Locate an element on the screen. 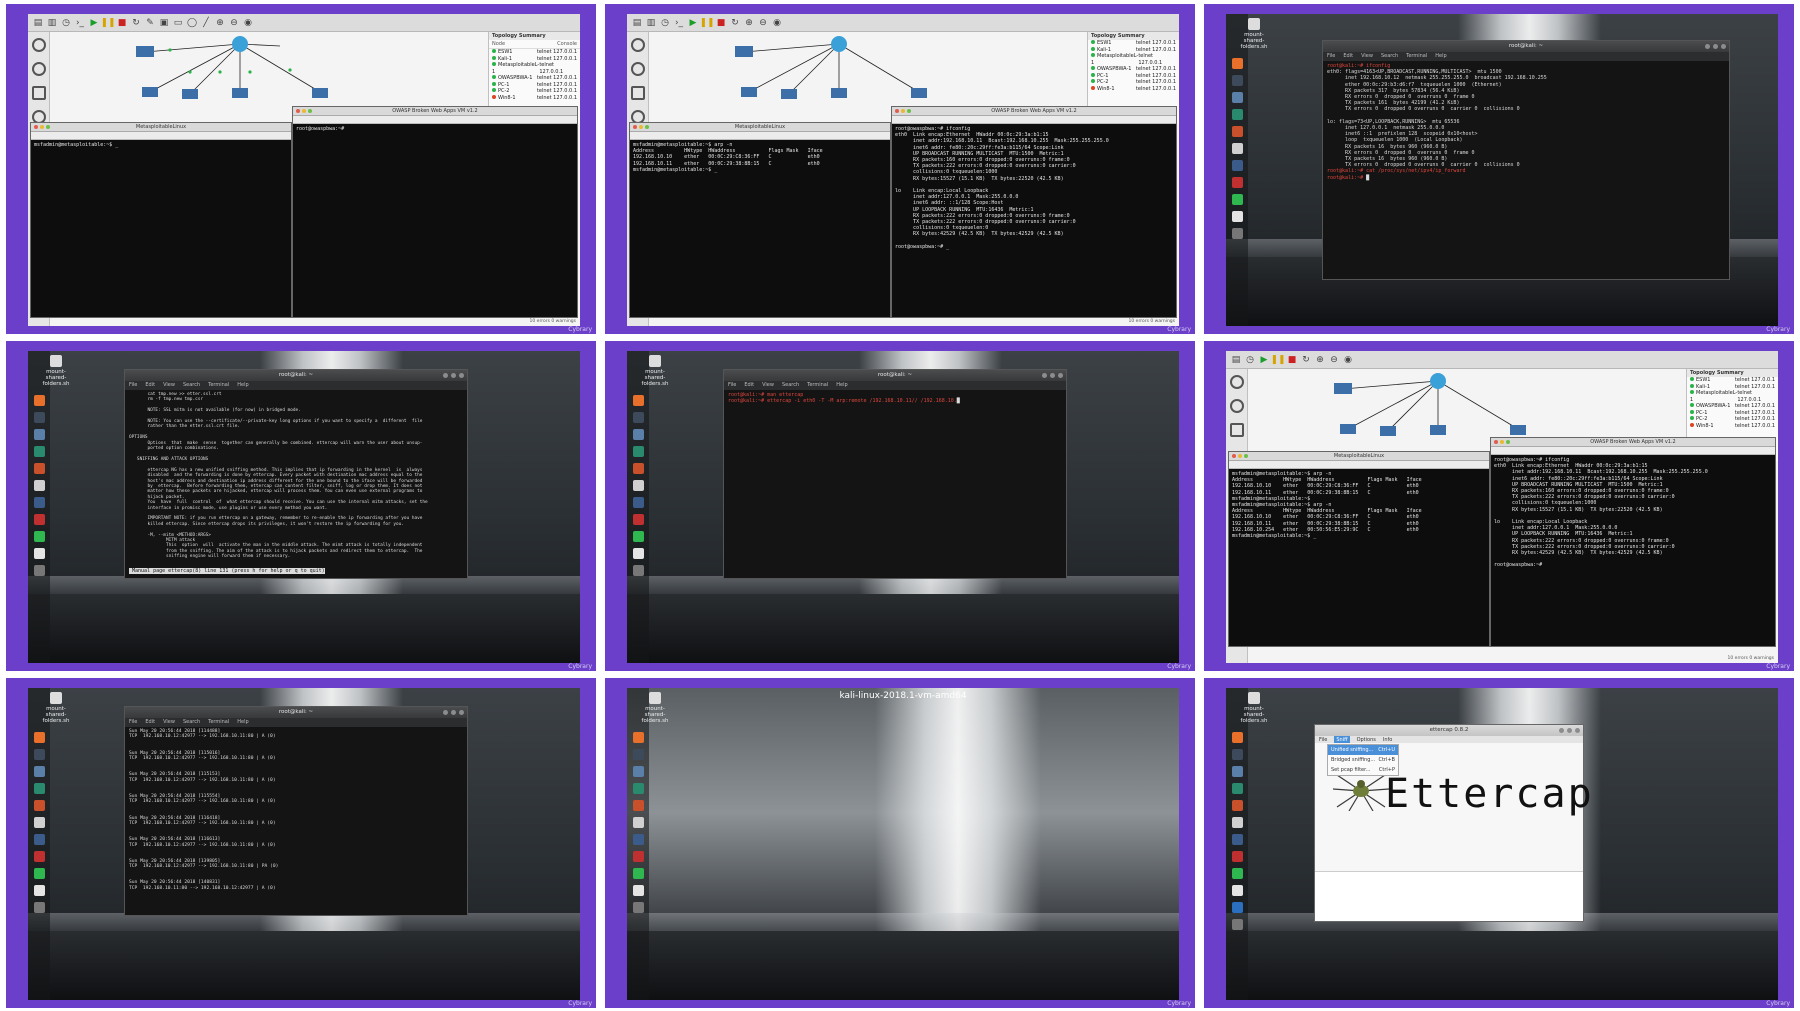  notes-icon is located at coordinates (39, 553).